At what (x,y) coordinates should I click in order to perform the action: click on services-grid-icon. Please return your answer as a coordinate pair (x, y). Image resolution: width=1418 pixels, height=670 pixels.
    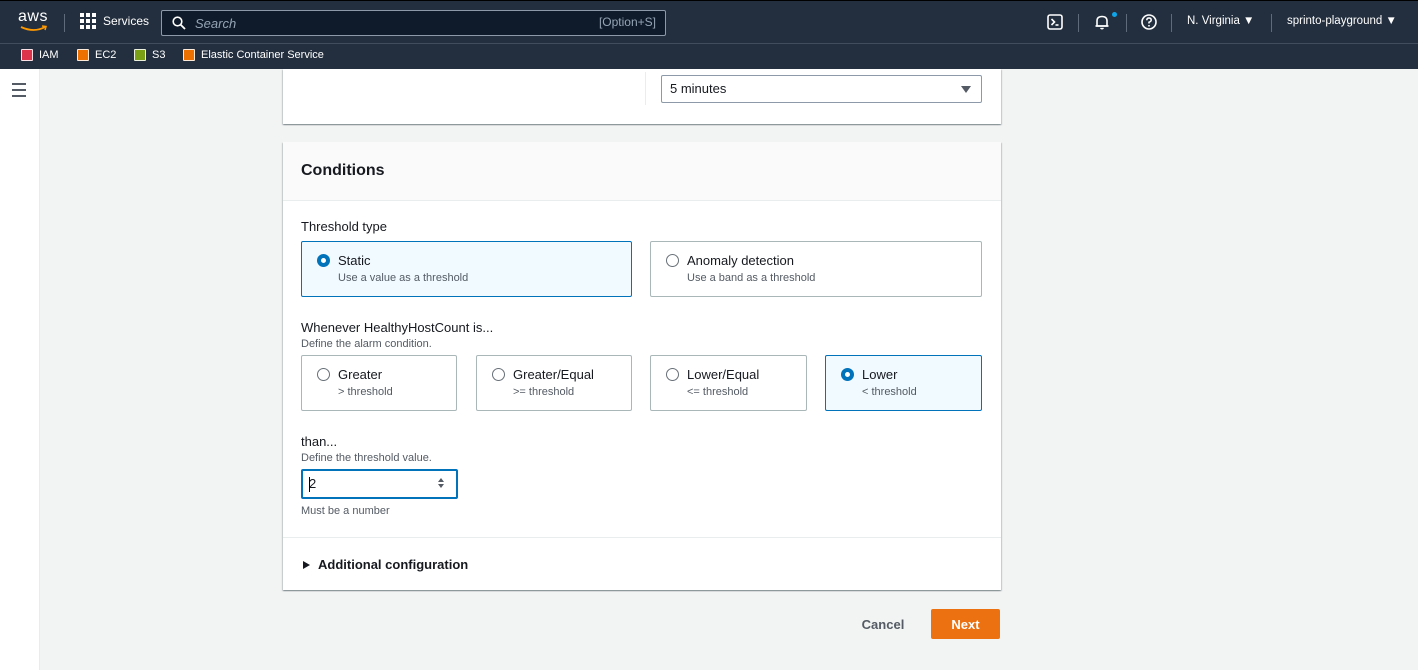
    Looking at the image, I should click on (88, 21).